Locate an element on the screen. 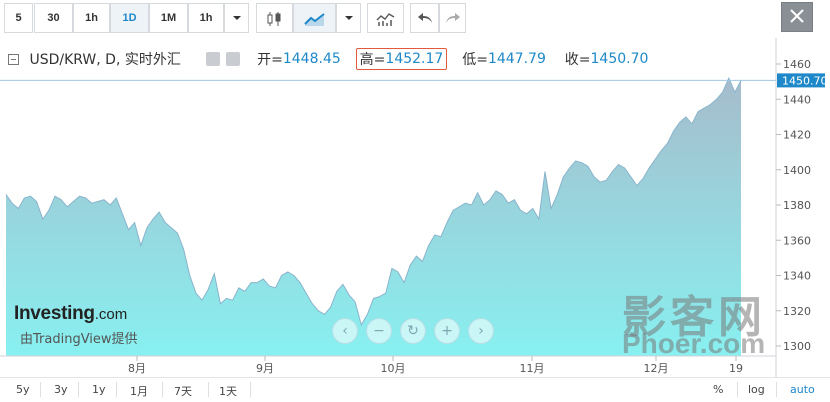  reset-icon: ↻ is located at coordinates (413, 331).